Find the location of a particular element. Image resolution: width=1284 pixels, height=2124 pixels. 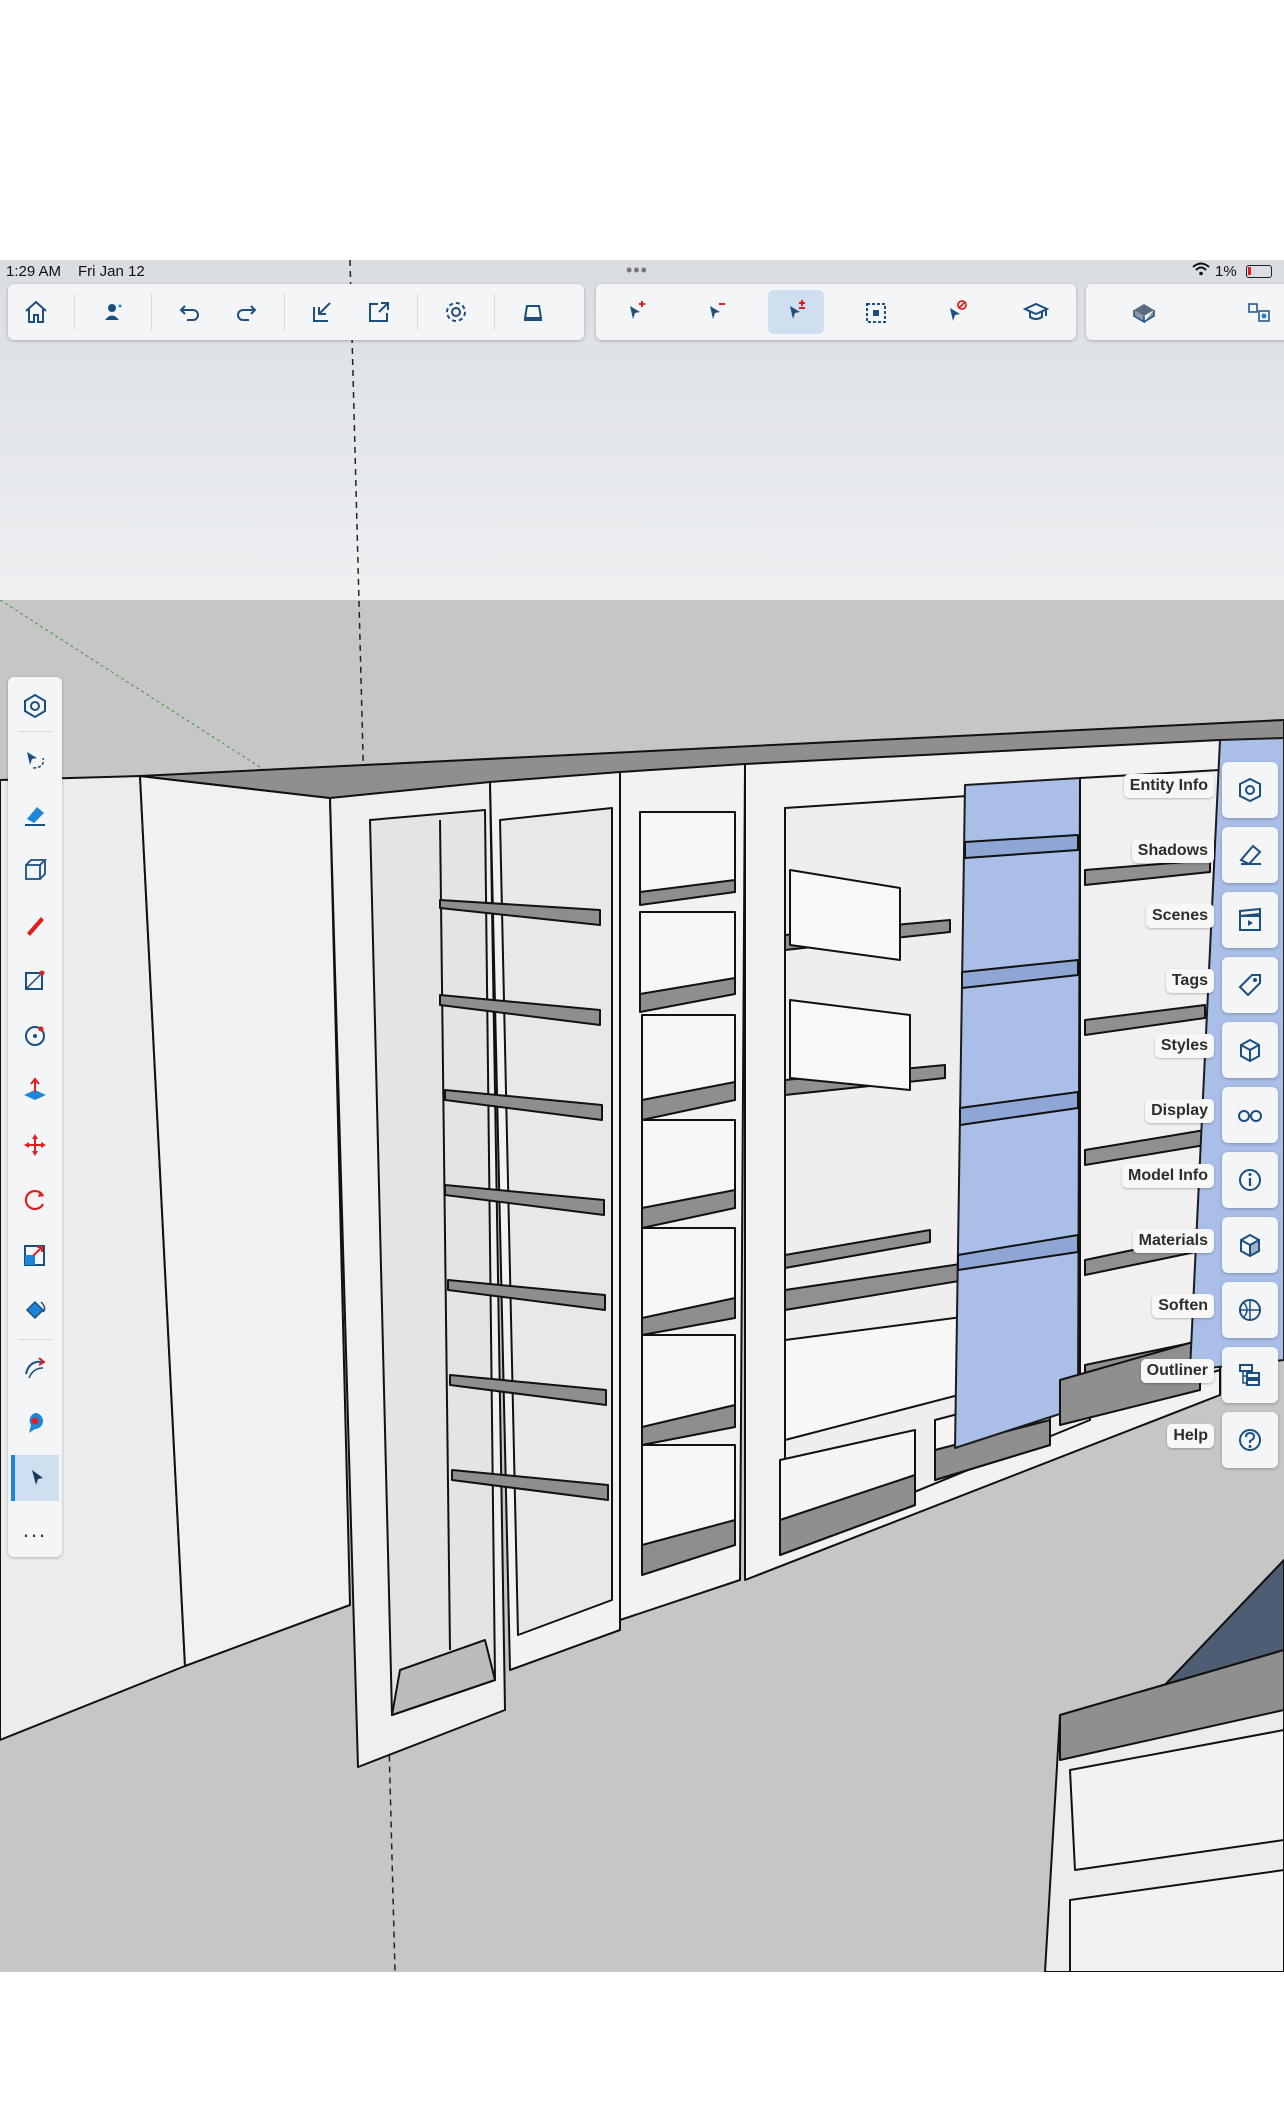

styles-button is located at coordinates (1250, 1050).